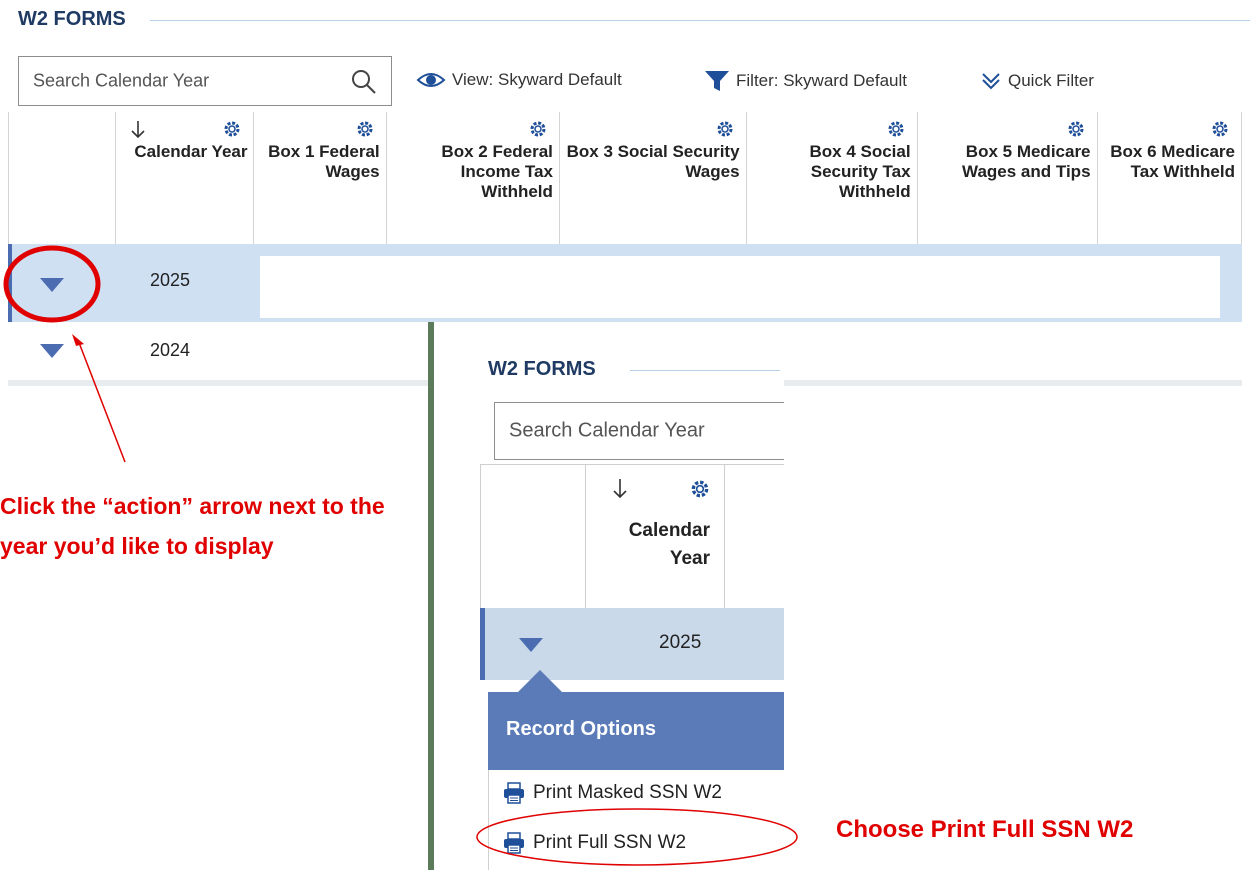  I want to click on record-options-header: Record Options, so click(636, 731).